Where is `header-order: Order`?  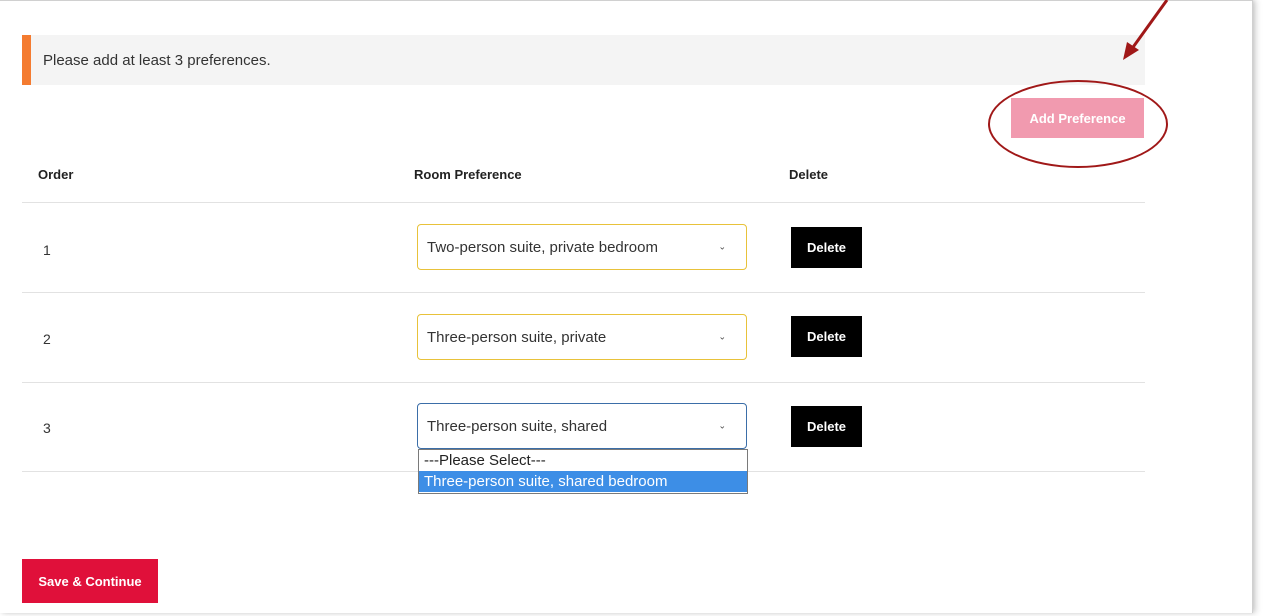 header-order: Order is located at coordinates (56, 174).